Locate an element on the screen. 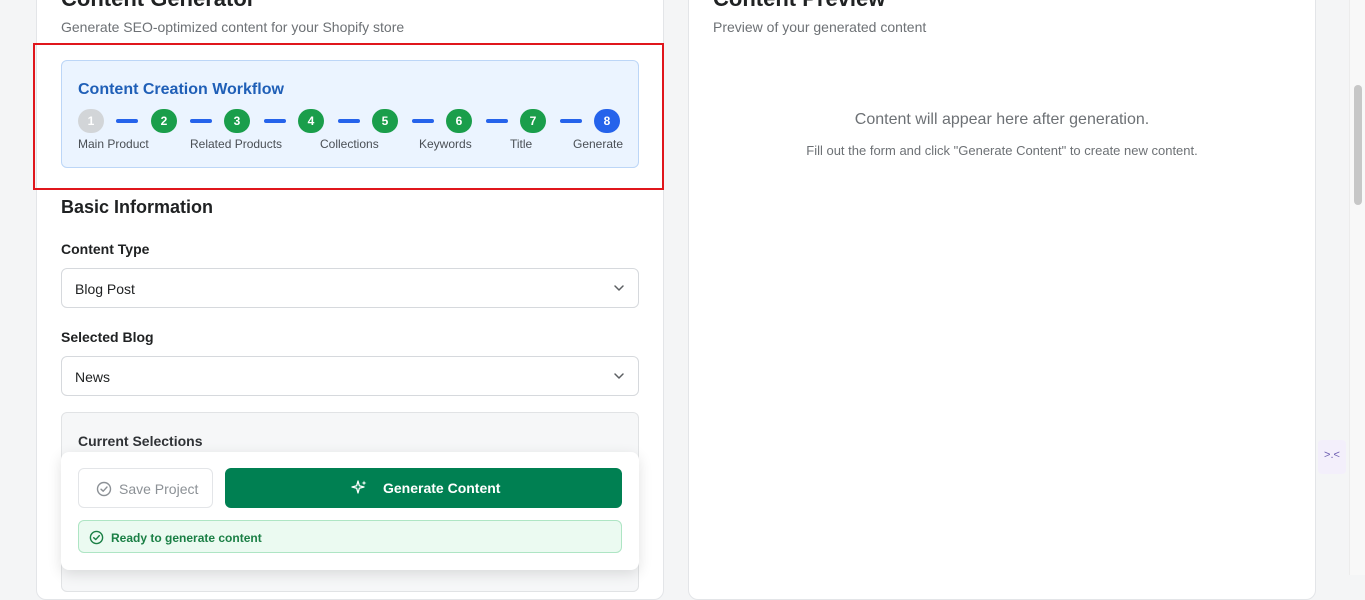  workflow-step-7: 7 is located at coordinates (533, 121).